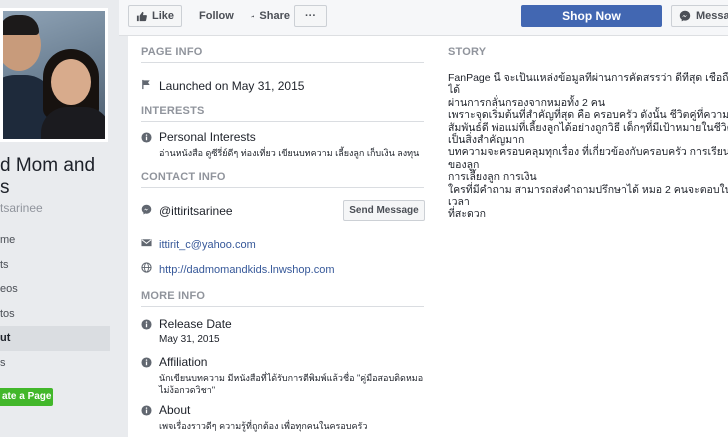  What do you see at coordinates (283, 331) in the screenshot?
I see `release-date-row: Release Date May 31, 2015` at bounding box center [283, 331].